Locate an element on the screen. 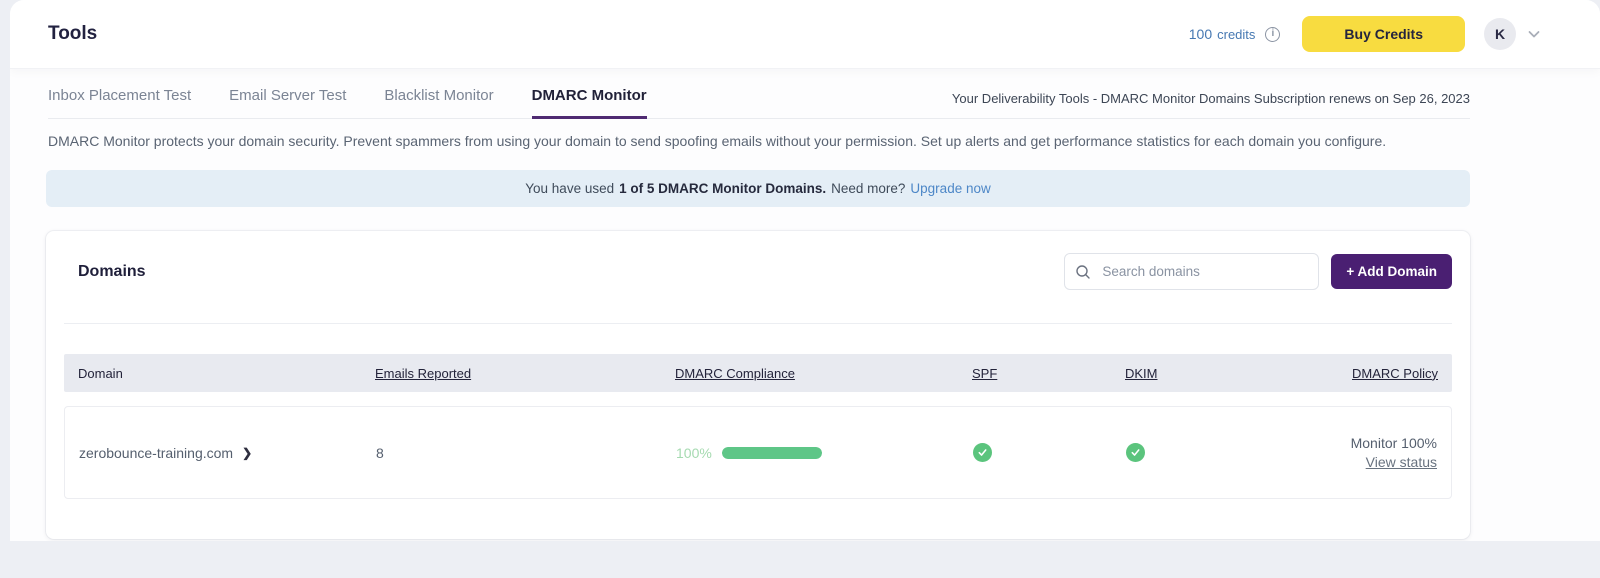 The image size is (1600, 578). view-status-link: View status is located at coordinates (1401, 462).